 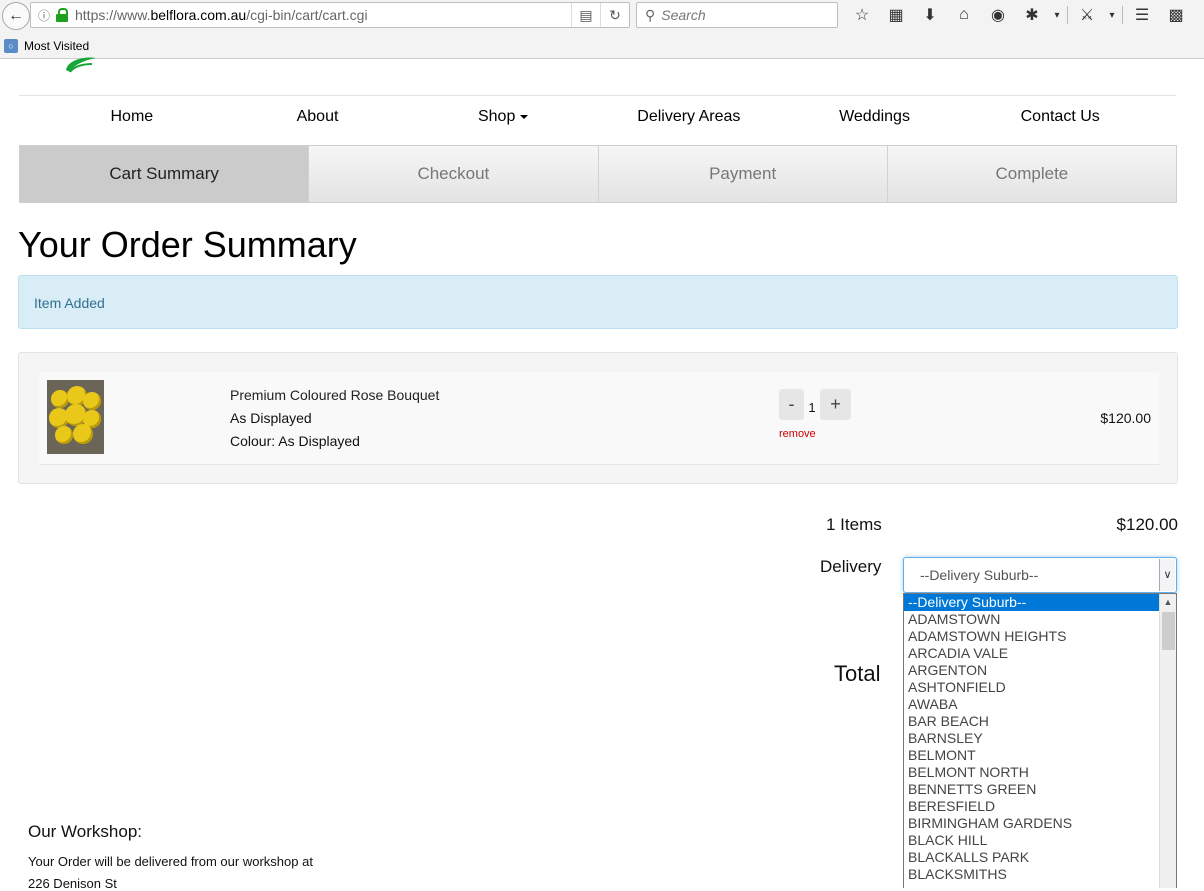 I want to click on shield-extension-icon: ▩, so click(x=1176, y=15).